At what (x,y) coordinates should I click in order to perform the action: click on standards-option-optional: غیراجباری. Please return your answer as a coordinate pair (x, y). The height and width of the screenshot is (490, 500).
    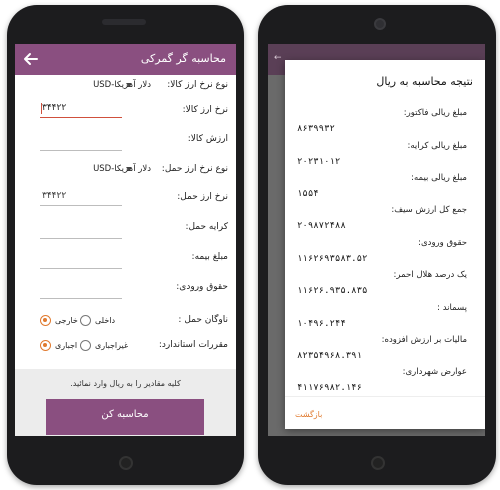
    Looking at the image, I should click on (110, 346).